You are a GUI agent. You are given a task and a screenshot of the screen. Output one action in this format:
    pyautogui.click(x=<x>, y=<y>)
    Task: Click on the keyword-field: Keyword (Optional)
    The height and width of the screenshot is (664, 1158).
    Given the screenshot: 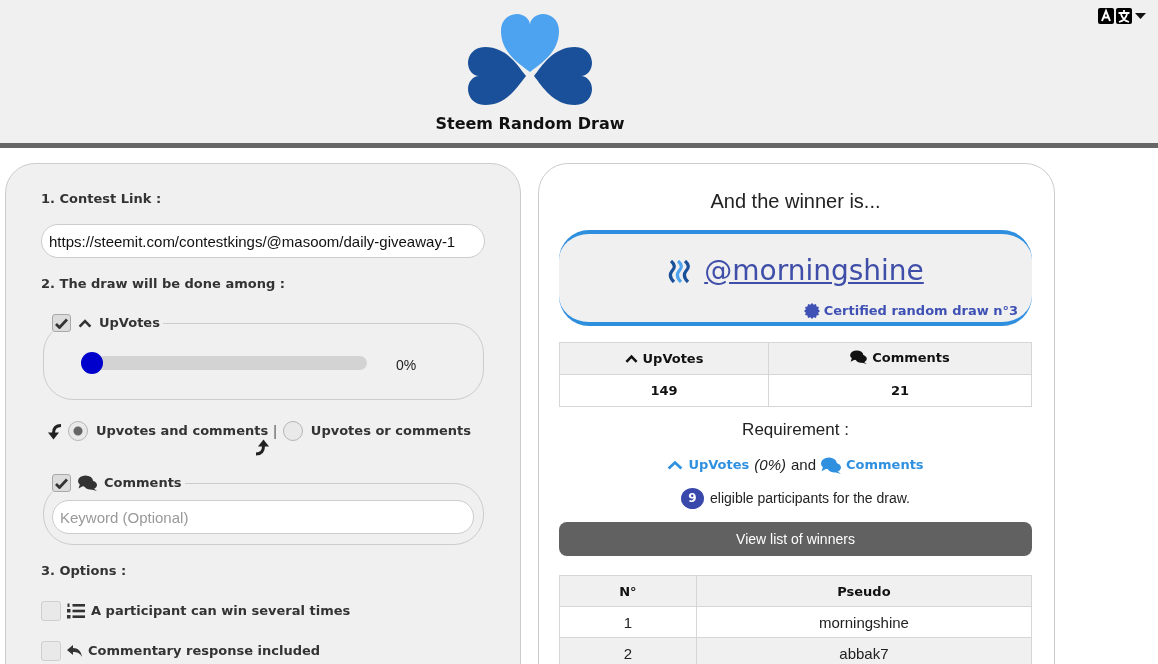 What is the action you would take?
    pyautogui.click(x=263, y=517)
    